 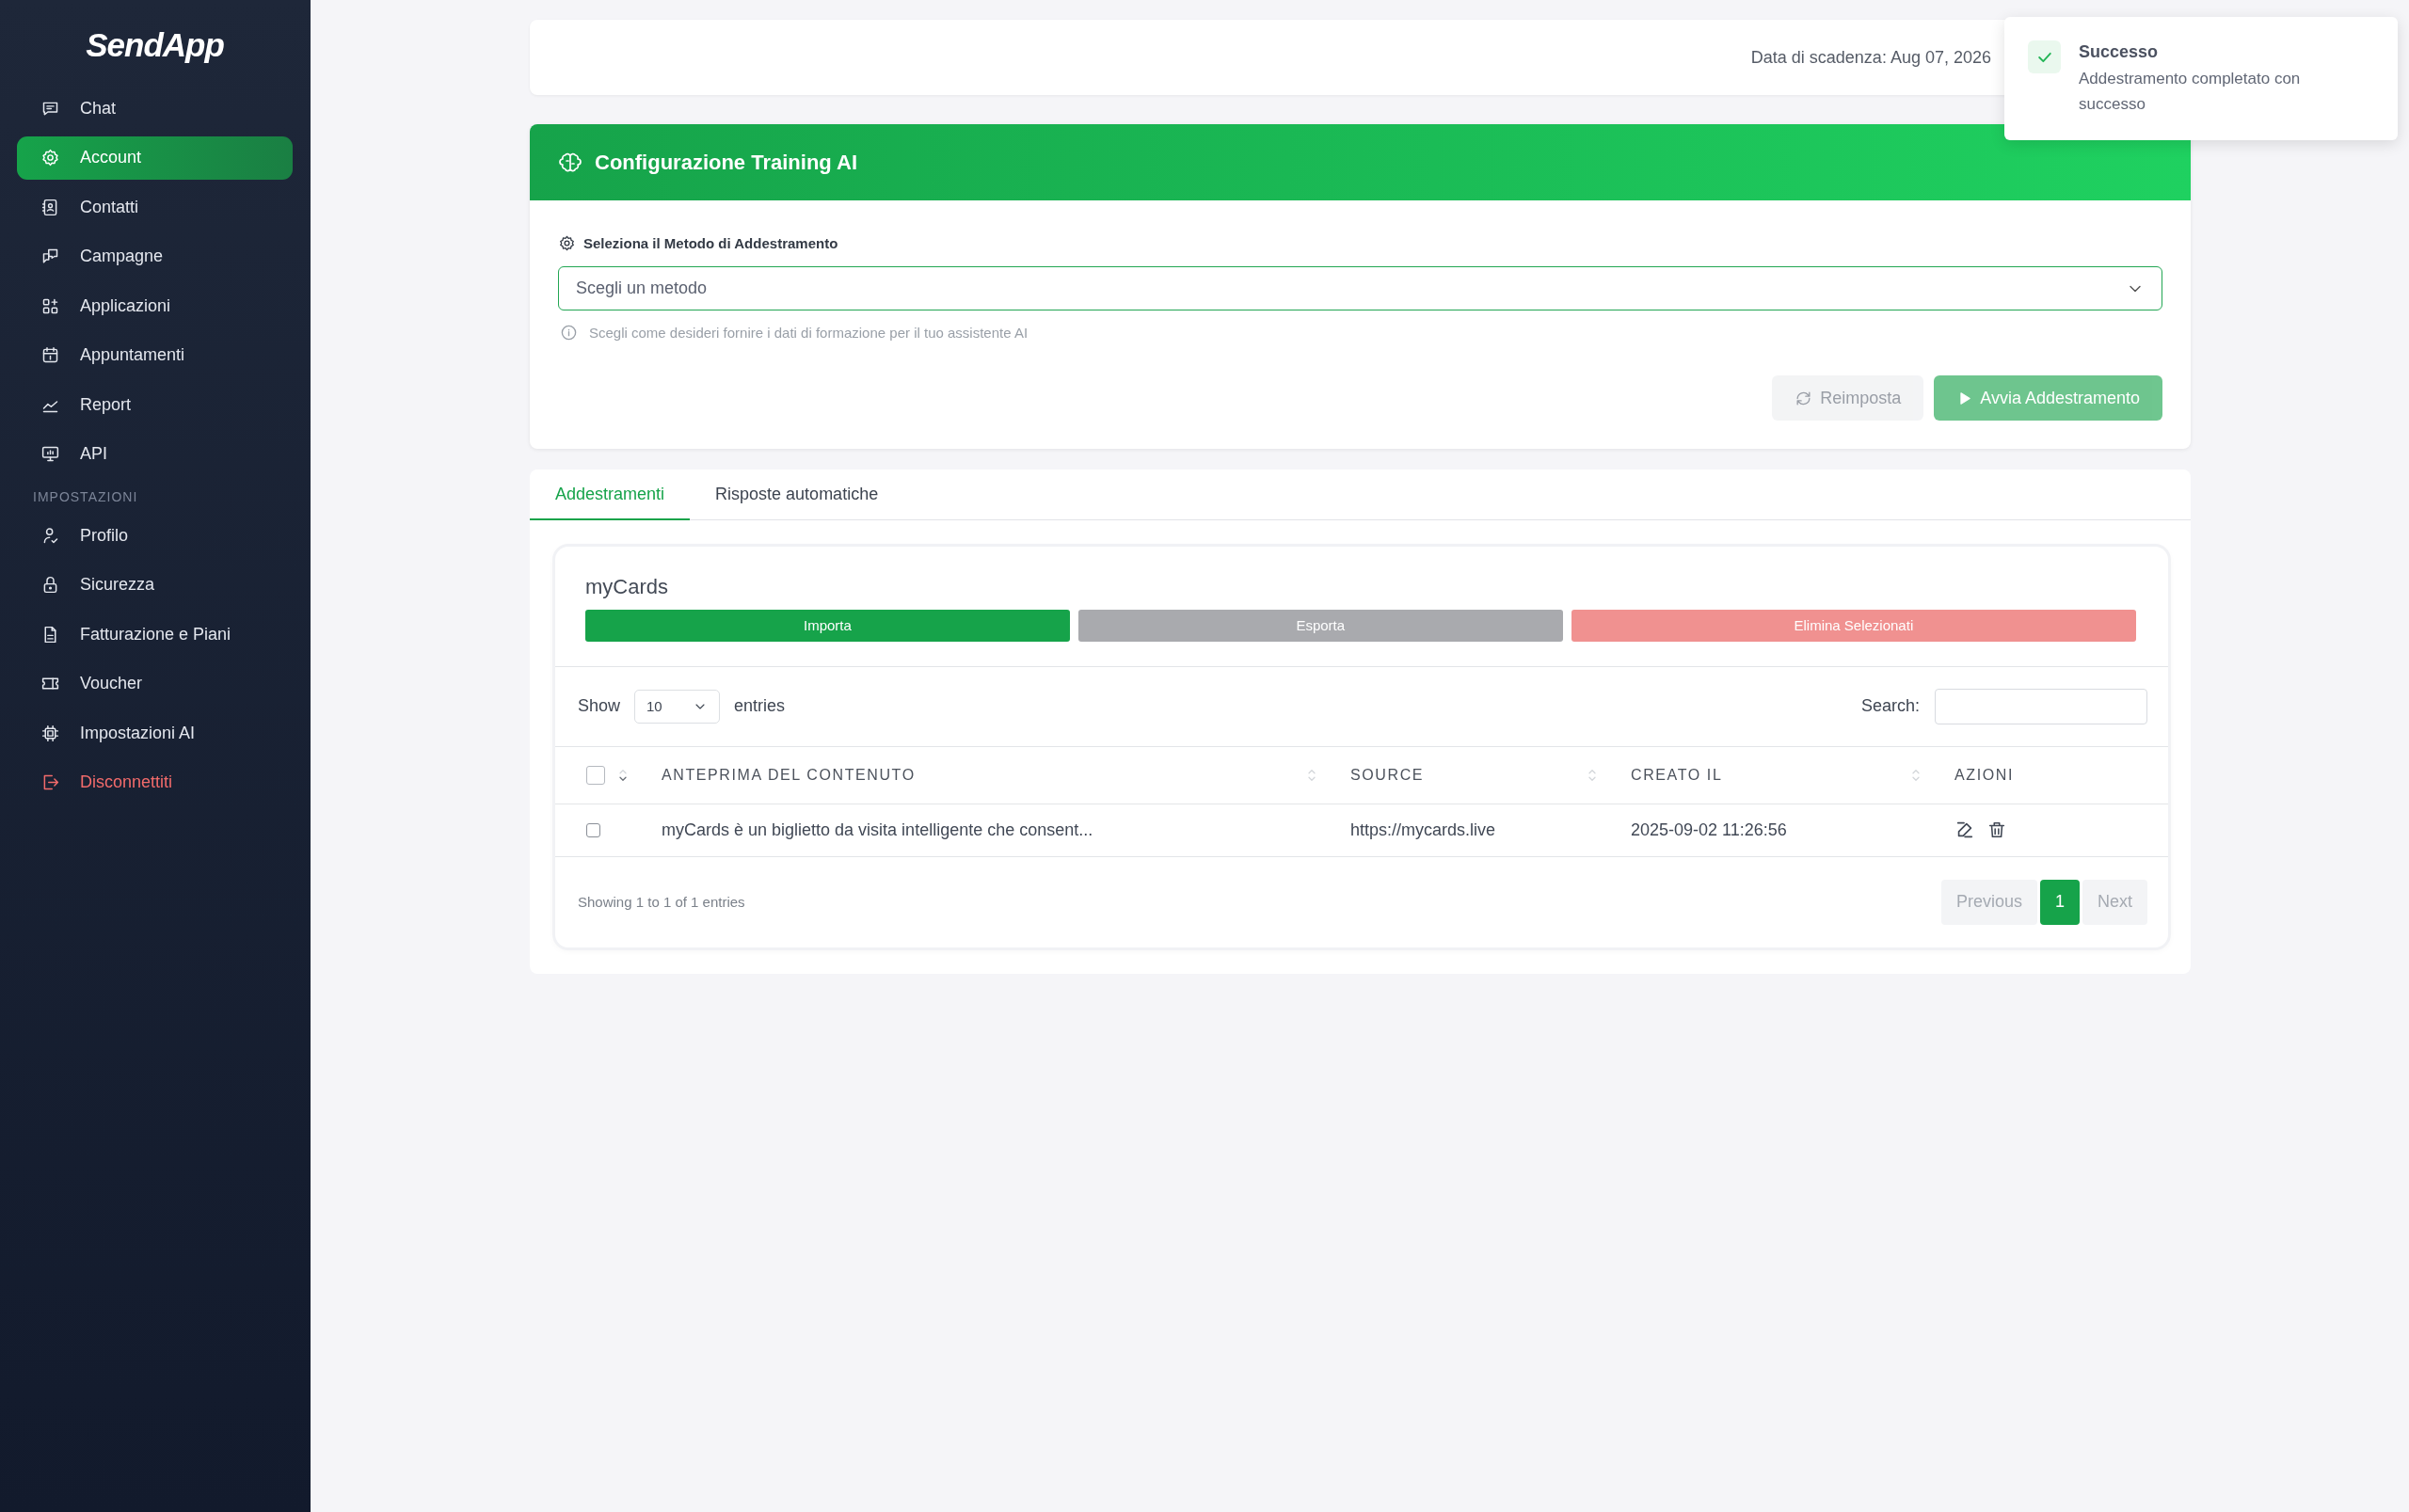 I want to click on search-field, so click(x=2041, y=706).